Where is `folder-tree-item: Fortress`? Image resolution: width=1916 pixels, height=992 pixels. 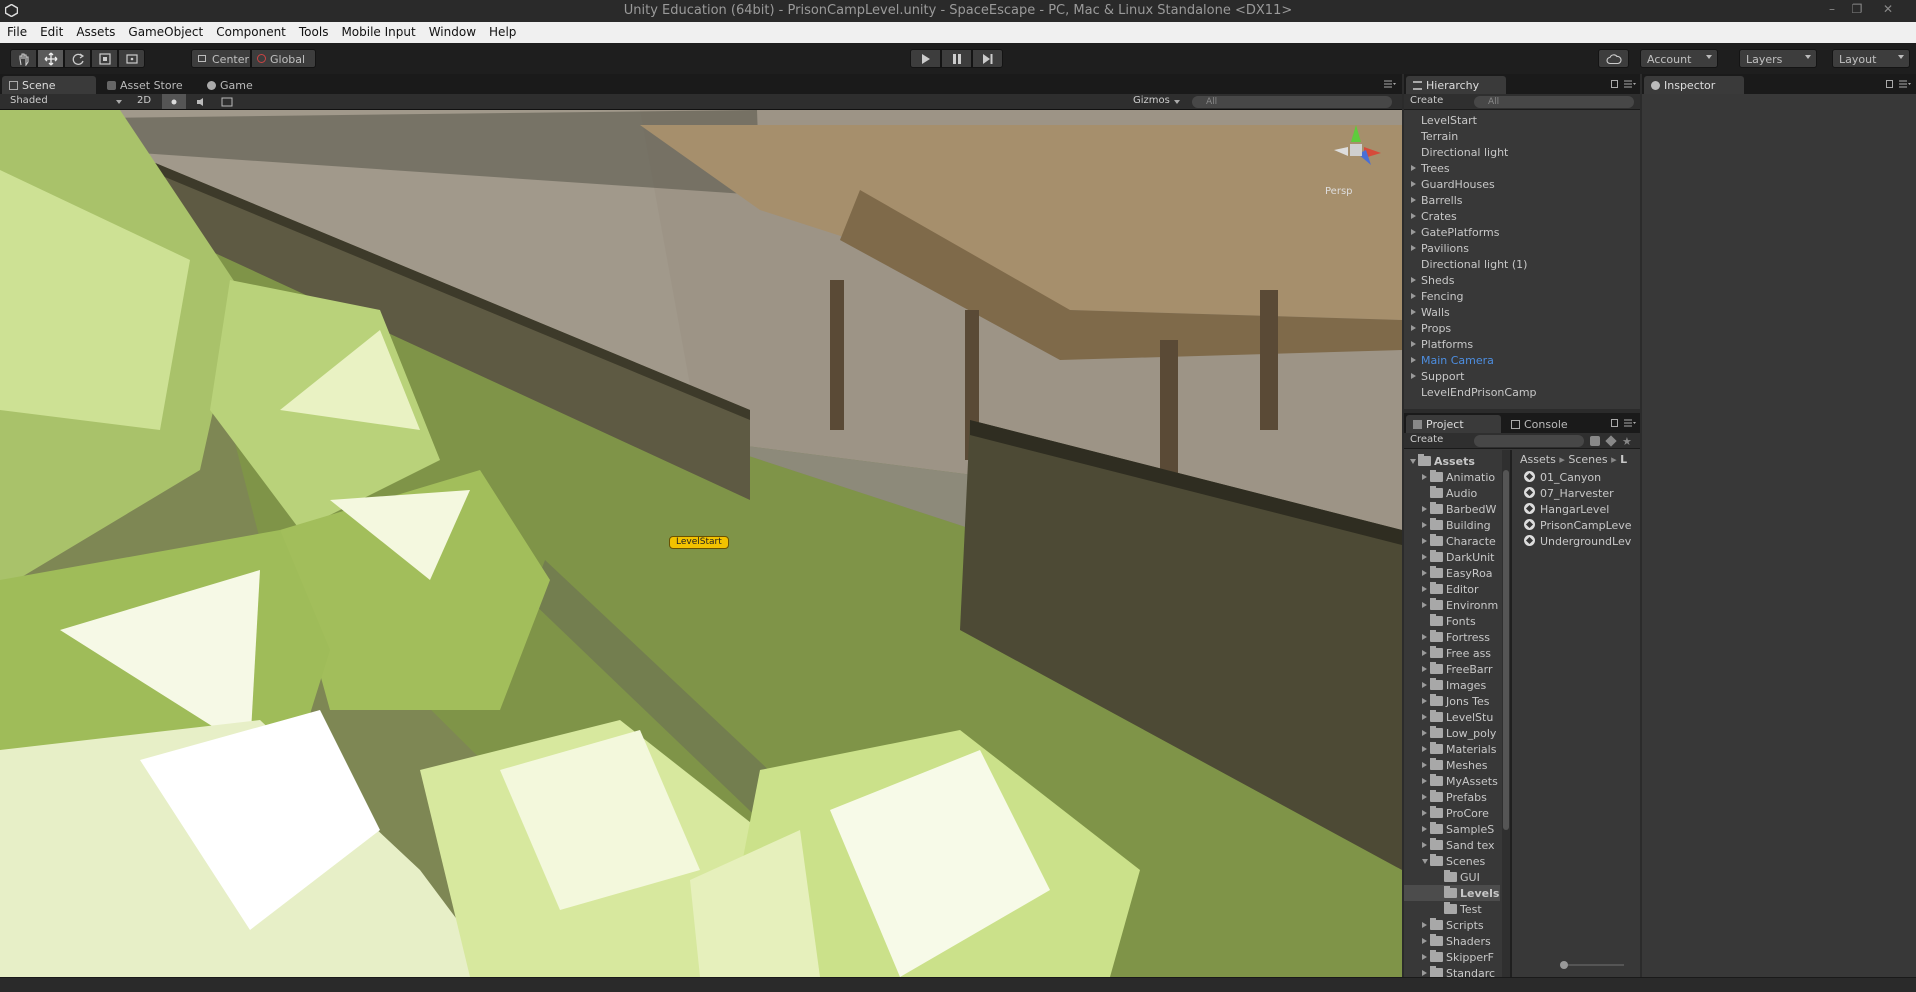 folder-tree-item: Fortress is located at coordinates (1452, 637).